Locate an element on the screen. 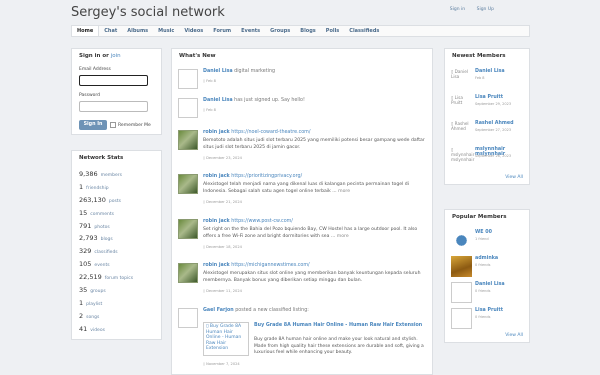  member-avatar: ▯ Lisa Pruitt is located at coordinates (461, 105).